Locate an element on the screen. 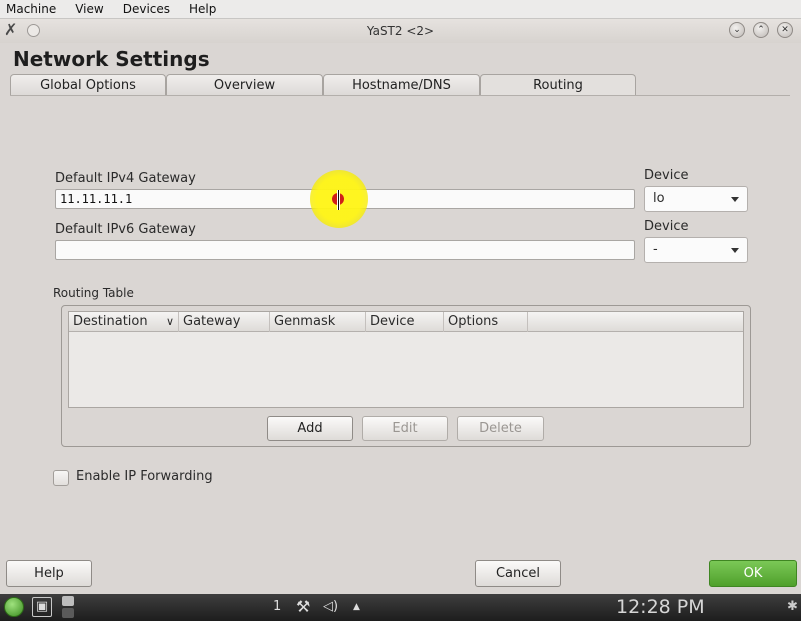 This screenshot has height=621, width=801. page-title: Network Settings is located at coordinates (111, 59).